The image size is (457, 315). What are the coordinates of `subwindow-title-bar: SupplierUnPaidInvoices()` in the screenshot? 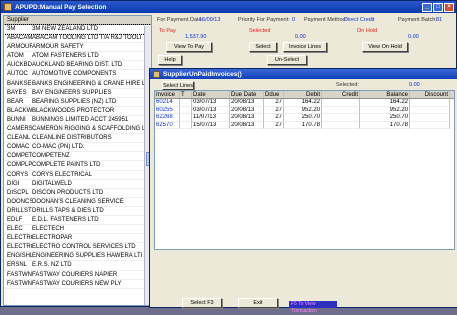 It's located at (303, 74).